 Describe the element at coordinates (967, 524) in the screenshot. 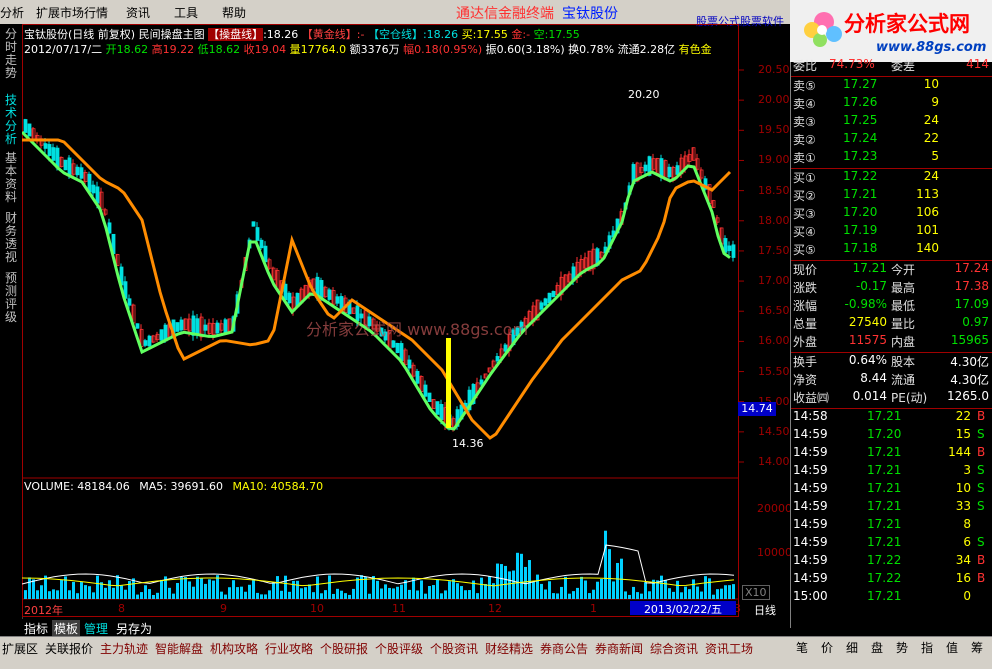

I see `tick-volume: 8` at that location.